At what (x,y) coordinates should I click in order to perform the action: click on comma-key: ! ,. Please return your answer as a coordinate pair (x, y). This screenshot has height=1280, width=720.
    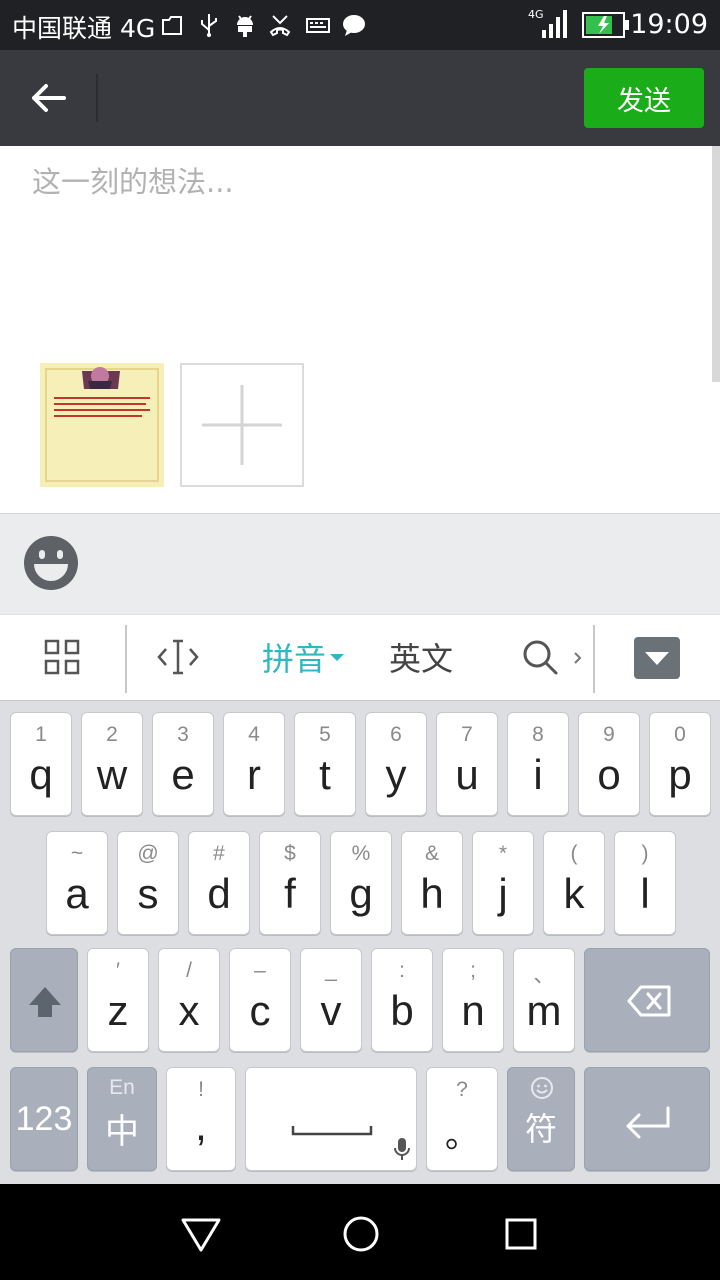
    Looking at the image, I should click on (201, 1119).